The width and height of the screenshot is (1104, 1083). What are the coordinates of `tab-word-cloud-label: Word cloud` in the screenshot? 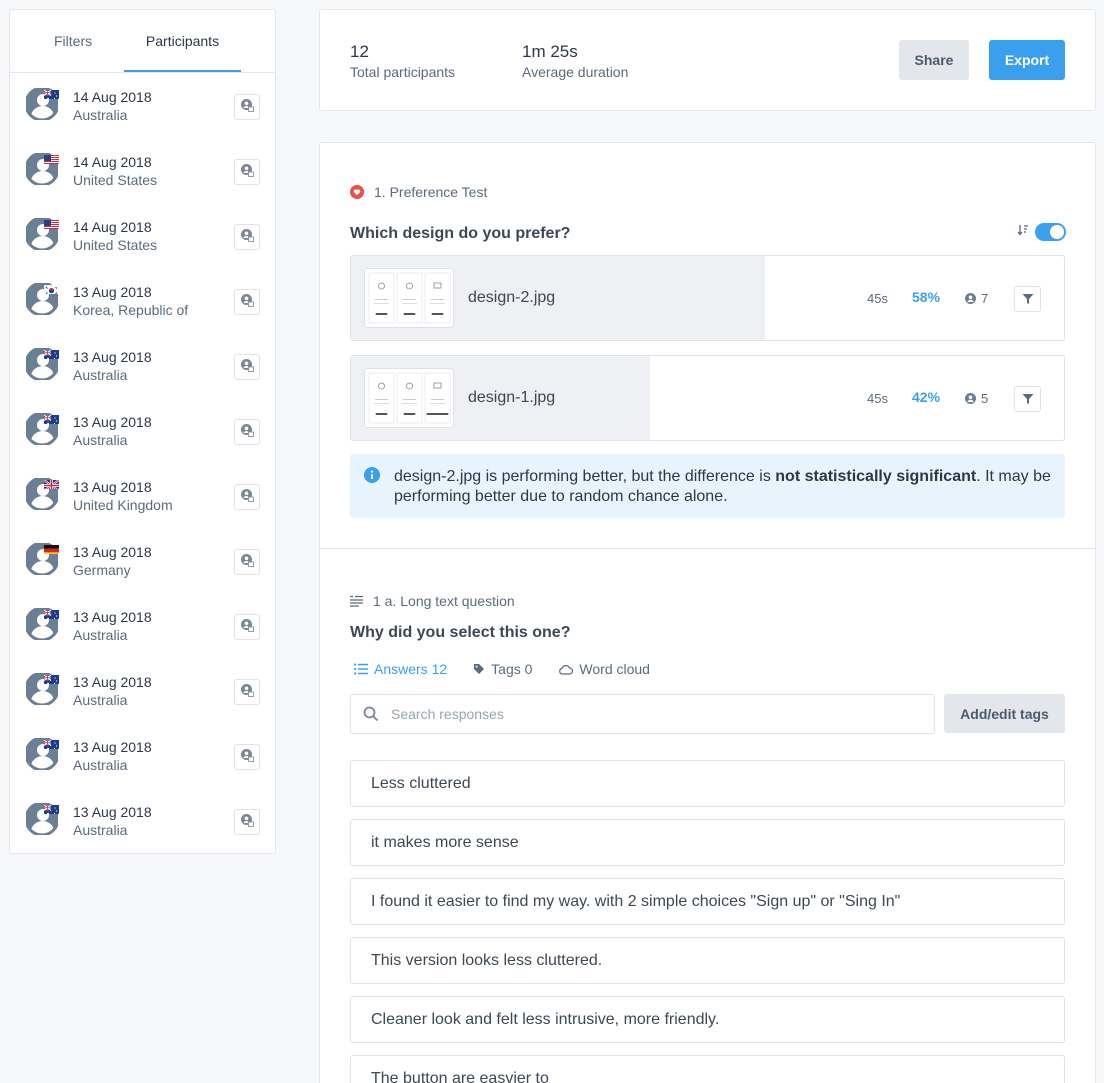 It's located at (614, 669).